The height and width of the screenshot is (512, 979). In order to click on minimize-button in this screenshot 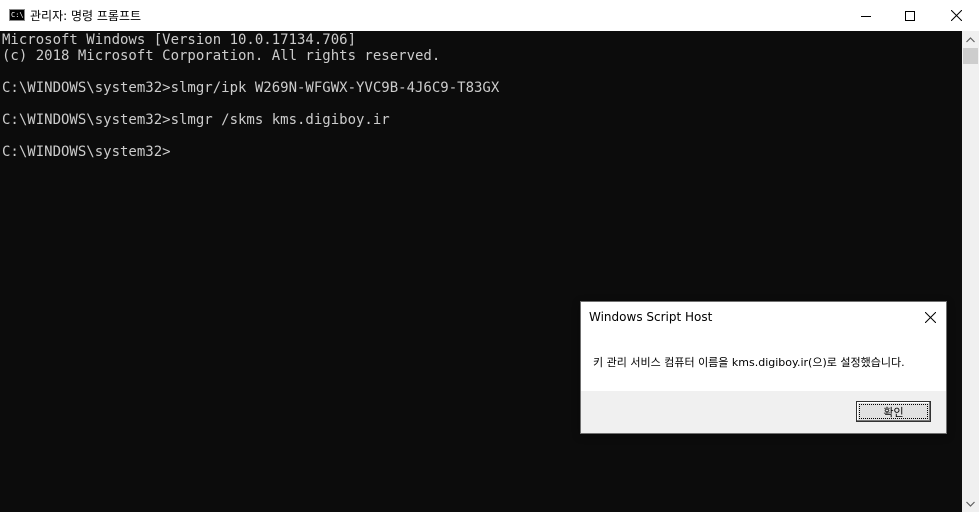, I will do `click(866, 15)`.